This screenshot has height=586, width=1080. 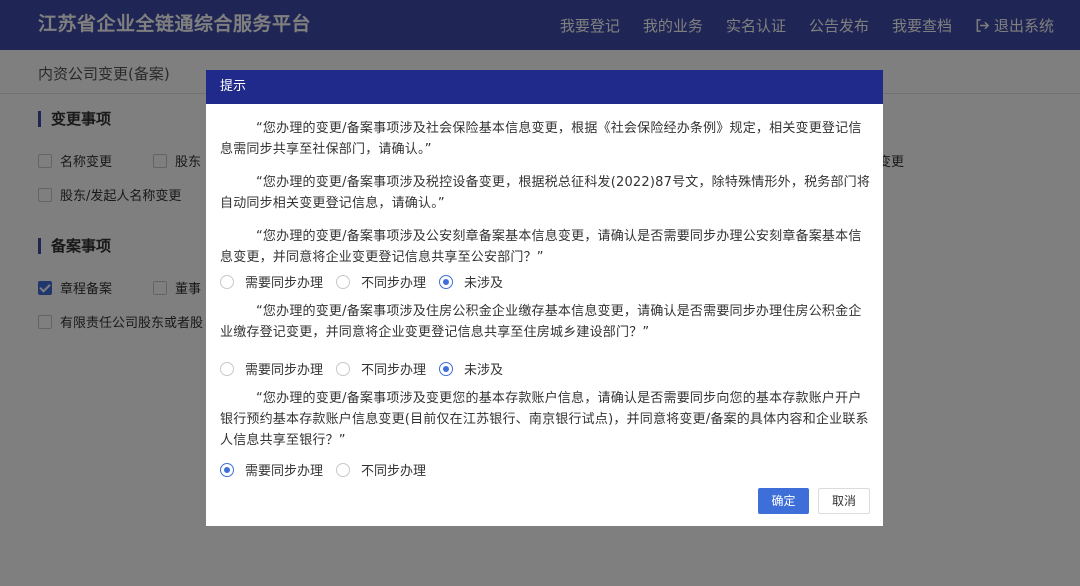 What do you see at coordinates (844, 501) in the screenshot?
I see `cancel-button: 取消` at bounding box center [844, 501].